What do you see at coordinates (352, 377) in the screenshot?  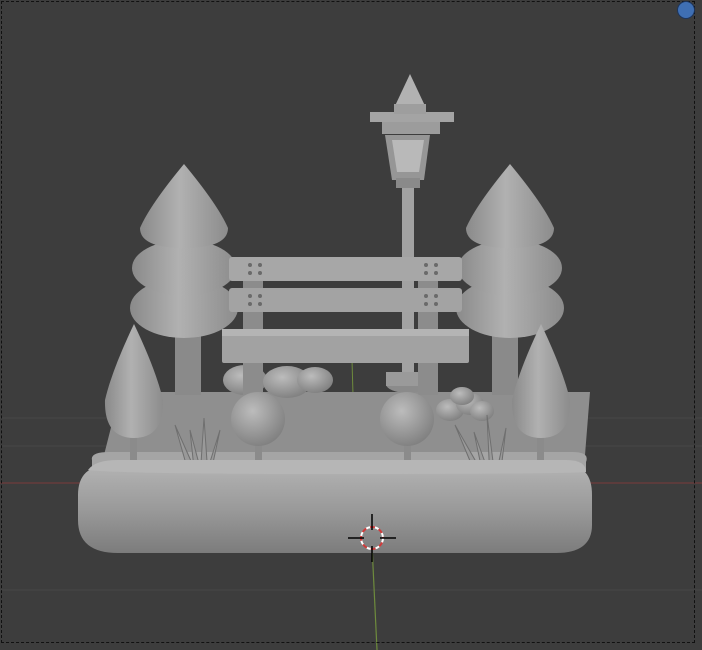 I see `y-axis-line-top` at bounding box center [352, 377].